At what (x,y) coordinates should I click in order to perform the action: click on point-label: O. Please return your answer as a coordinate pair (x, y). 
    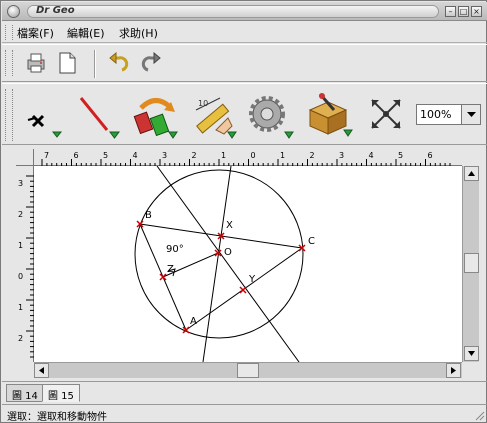
    Looking at the image, I should click on (228, 252).